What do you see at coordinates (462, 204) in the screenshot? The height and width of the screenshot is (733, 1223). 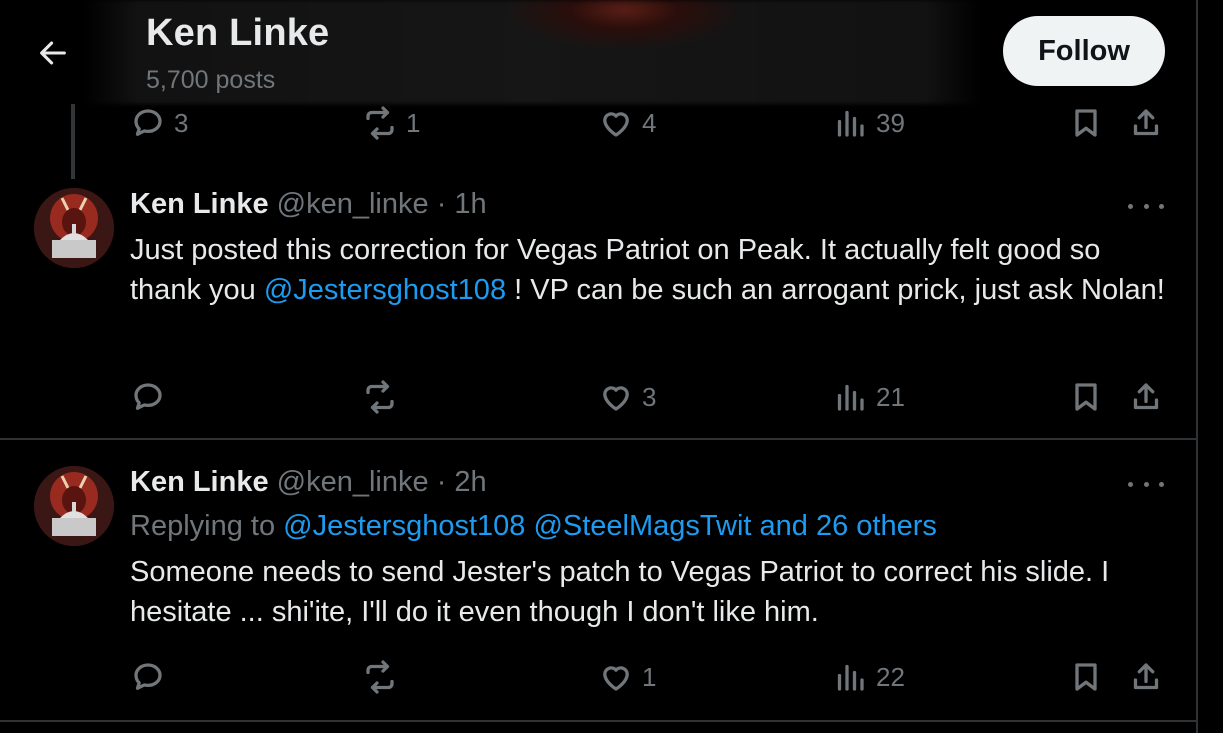 I see `tweet-time: · 1h` at bounding box center [462, 204].